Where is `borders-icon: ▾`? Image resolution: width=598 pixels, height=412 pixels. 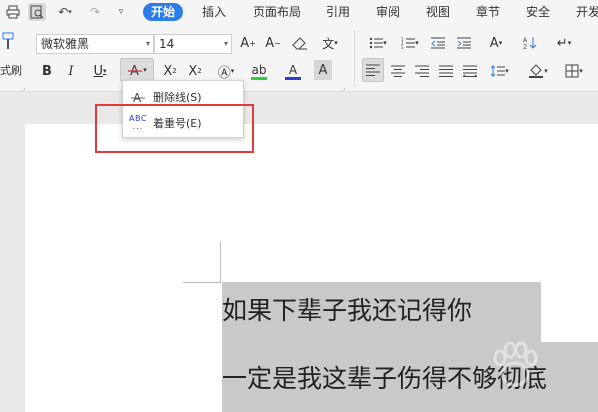
borders-icon: ▾ is located at coordinates (574, 71).